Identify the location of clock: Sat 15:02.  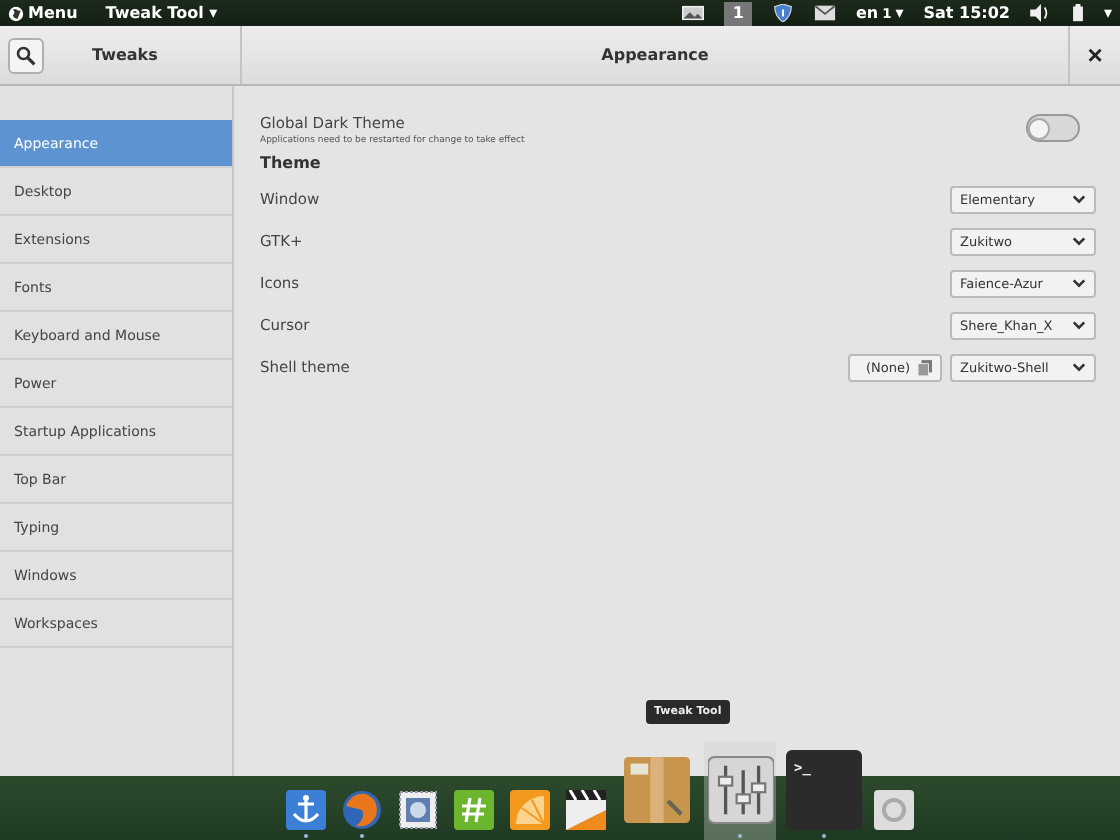
(966, 13).